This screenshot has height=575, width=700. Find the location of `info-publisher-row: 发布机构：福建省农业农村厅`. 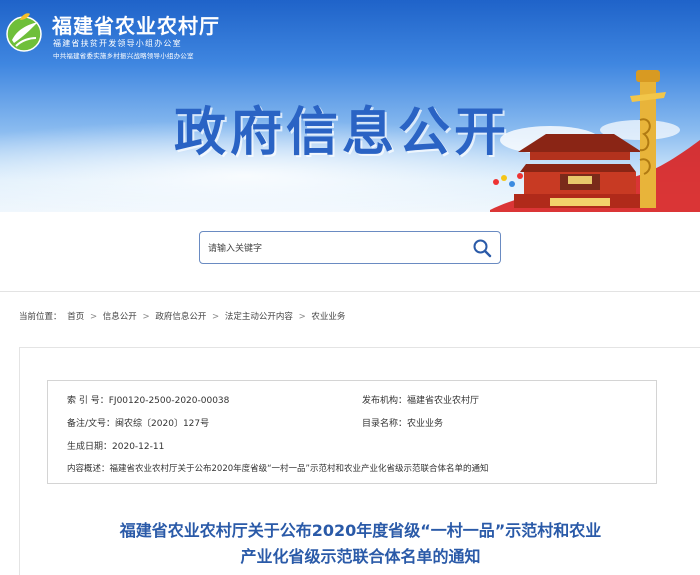

info-publisher-row: 发布机构：福建省农业农村厅 is located at coordinates (420, 399).